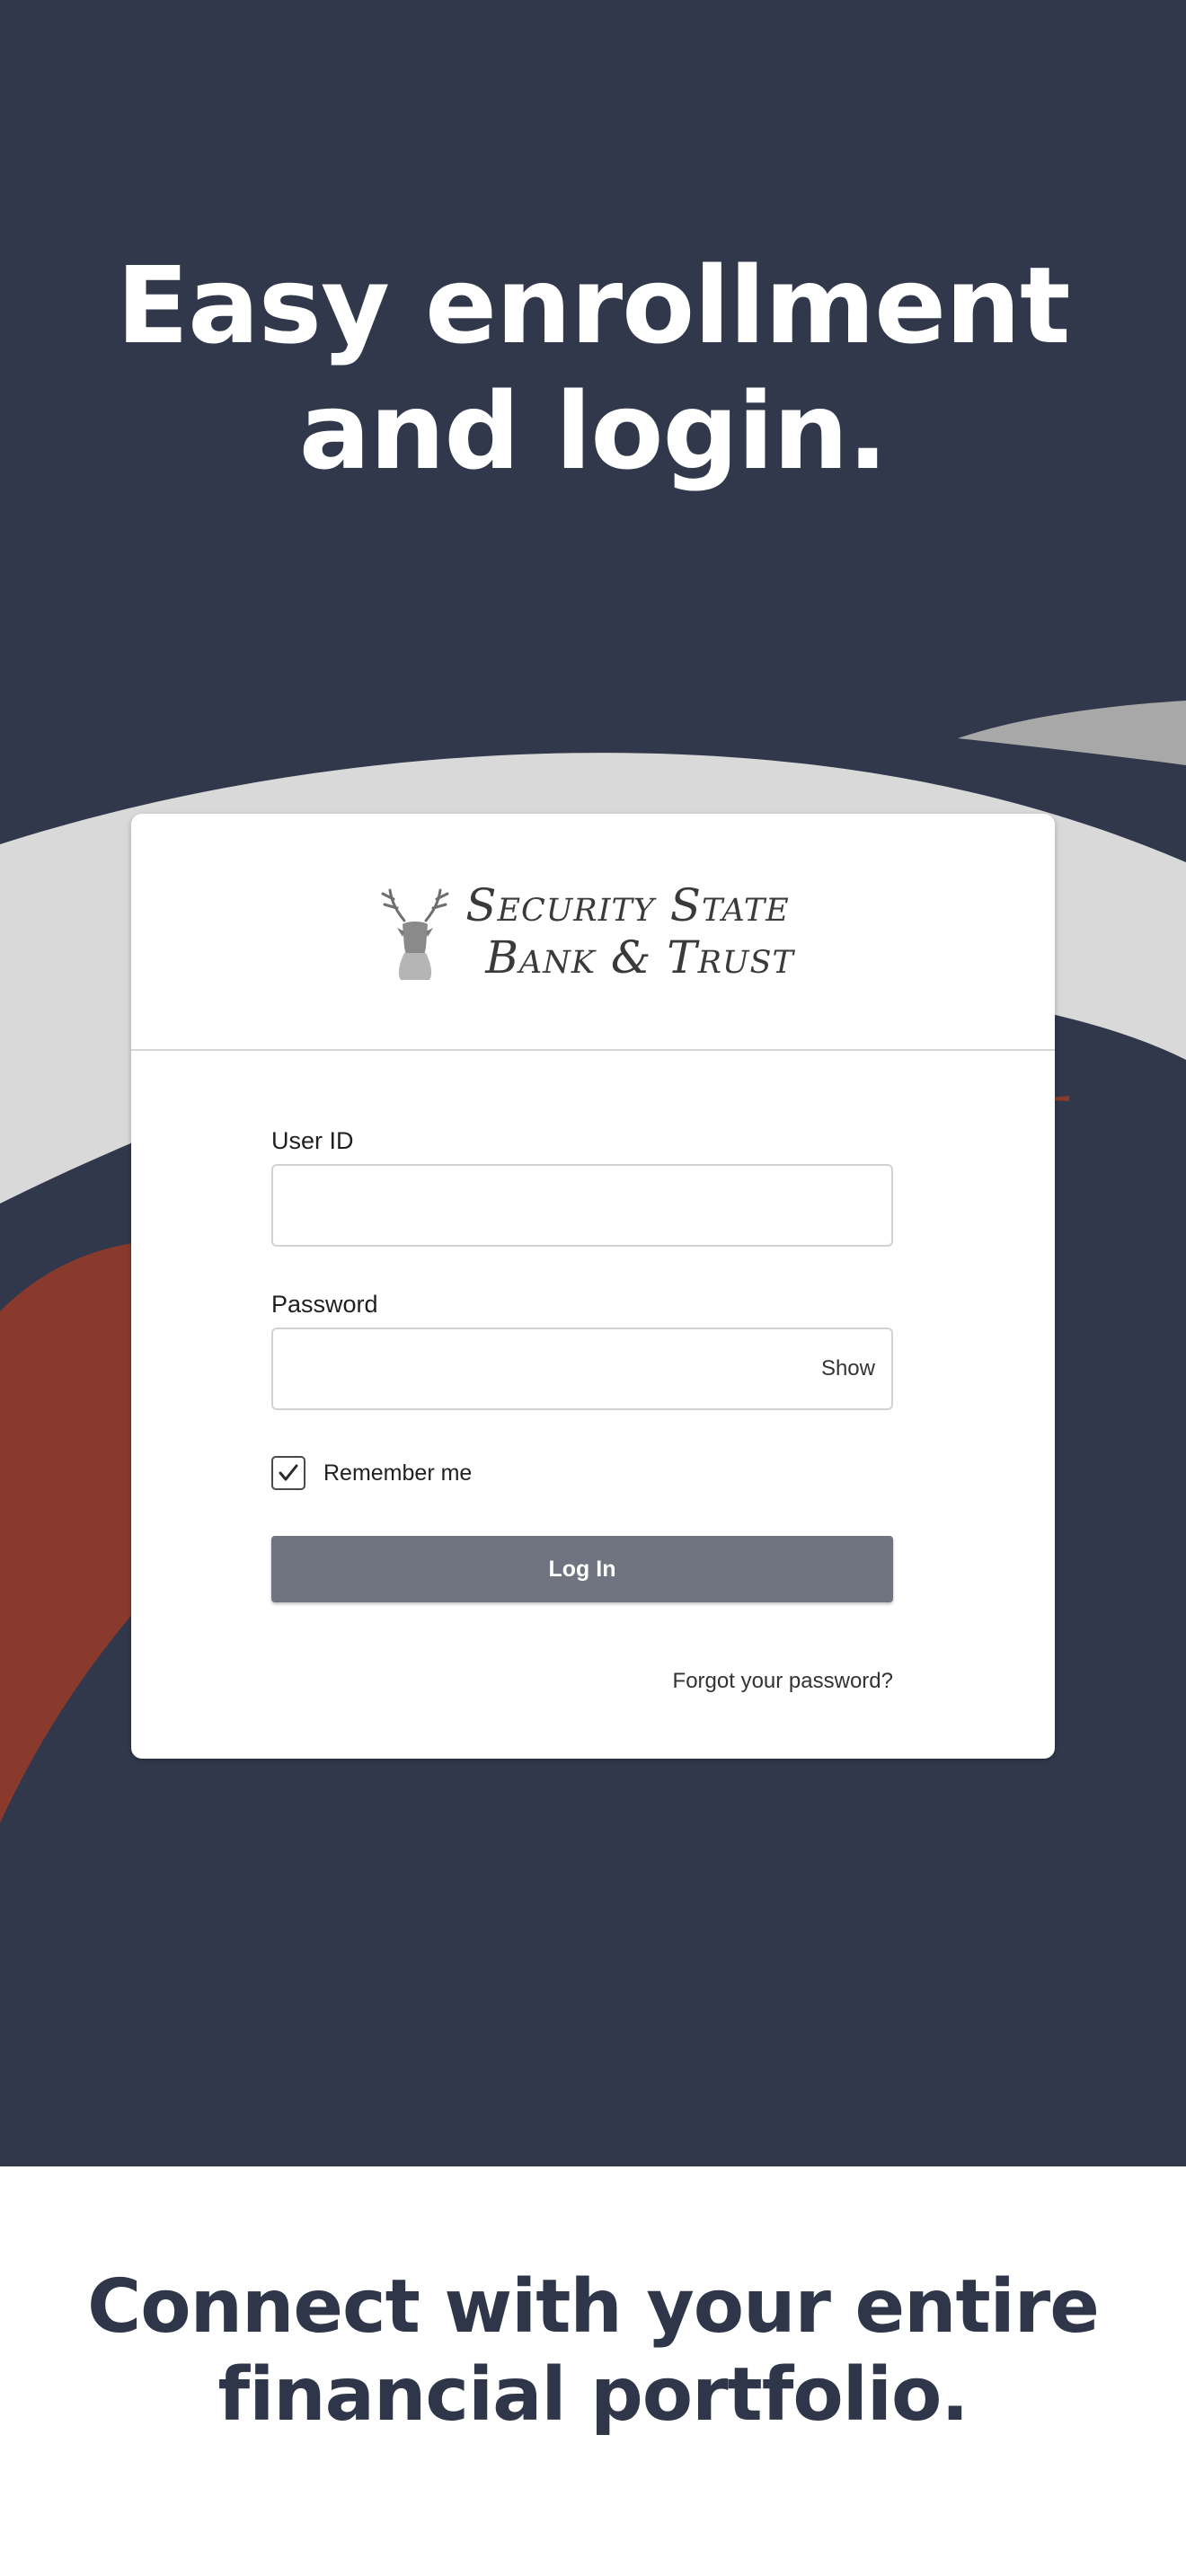 Image resolution: width=1186 pixels, height=2576 pixels. I want to click on bank-name-line1: Security State, so click(627, 905).